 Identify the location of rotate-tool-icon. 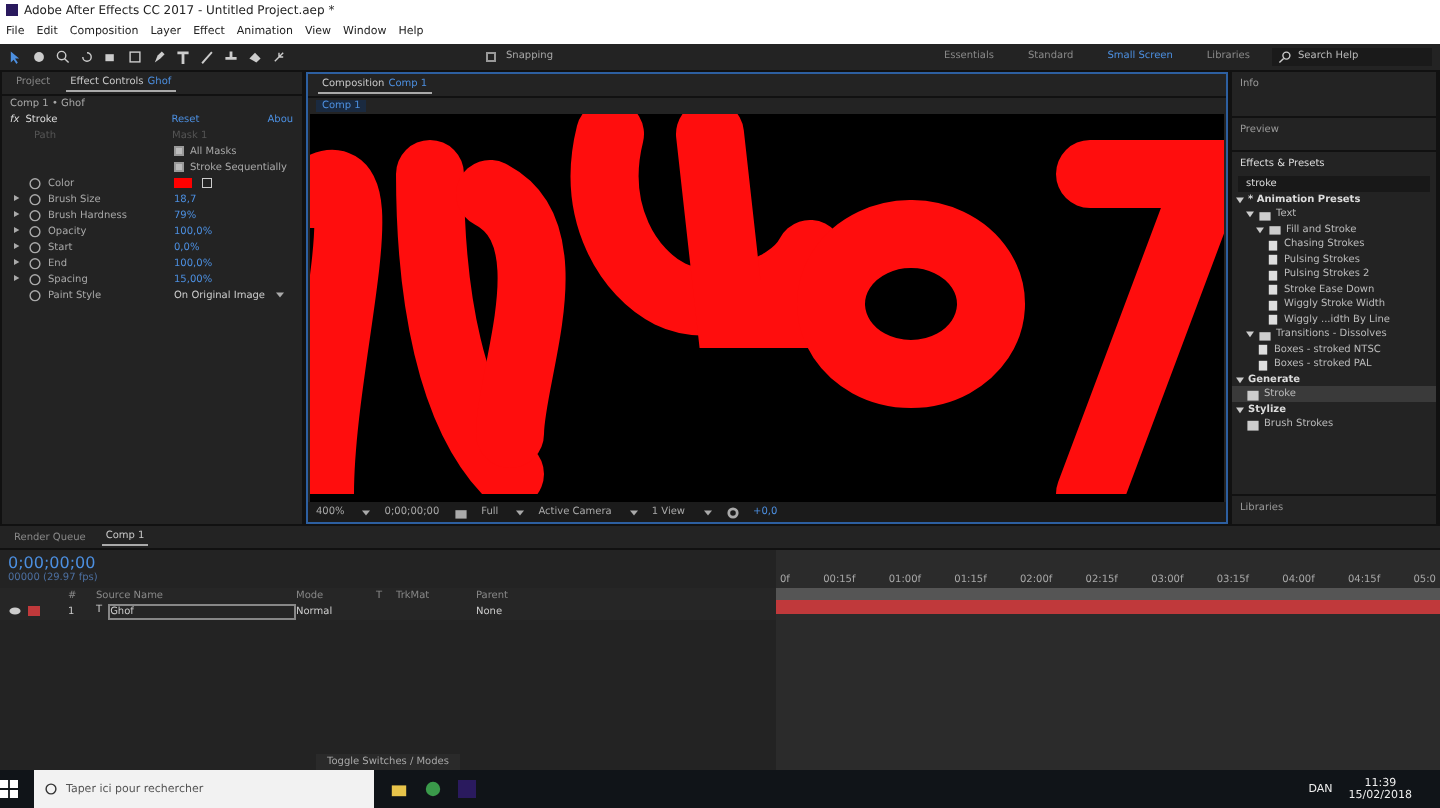
(87, 56).